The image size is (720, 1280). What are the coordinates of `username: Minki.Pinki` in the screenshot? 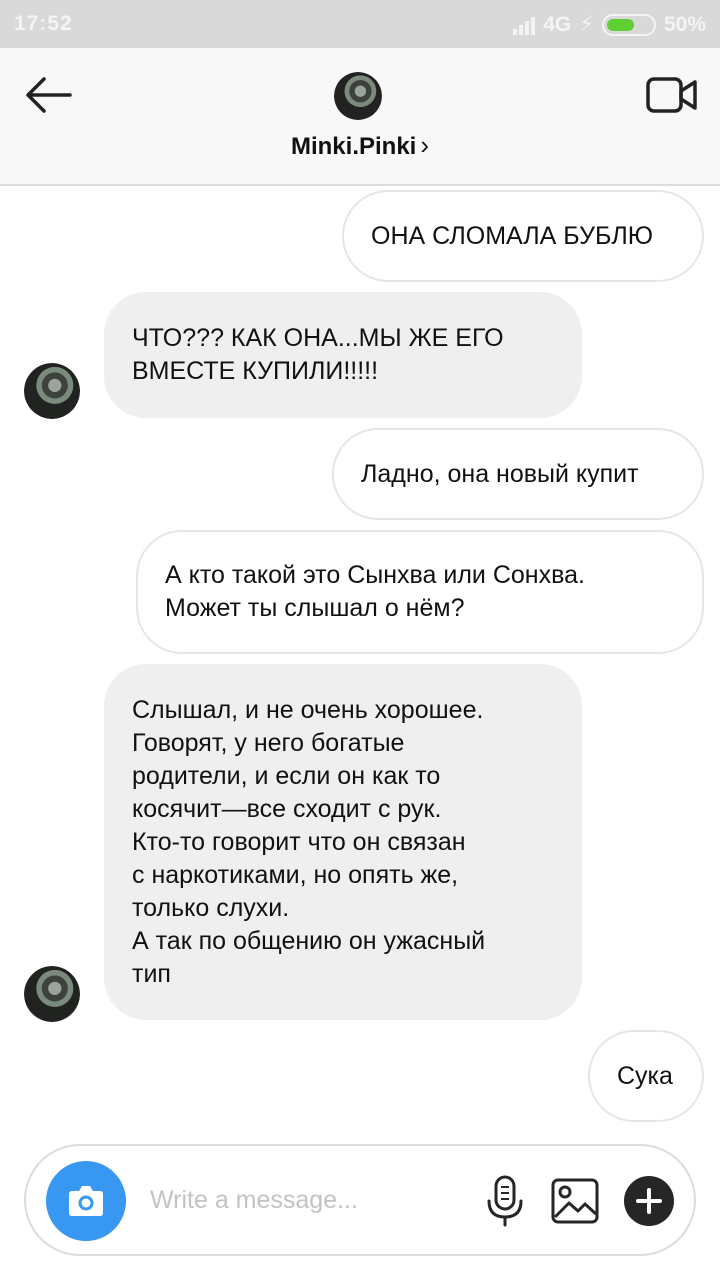 It's located at (353, 146).